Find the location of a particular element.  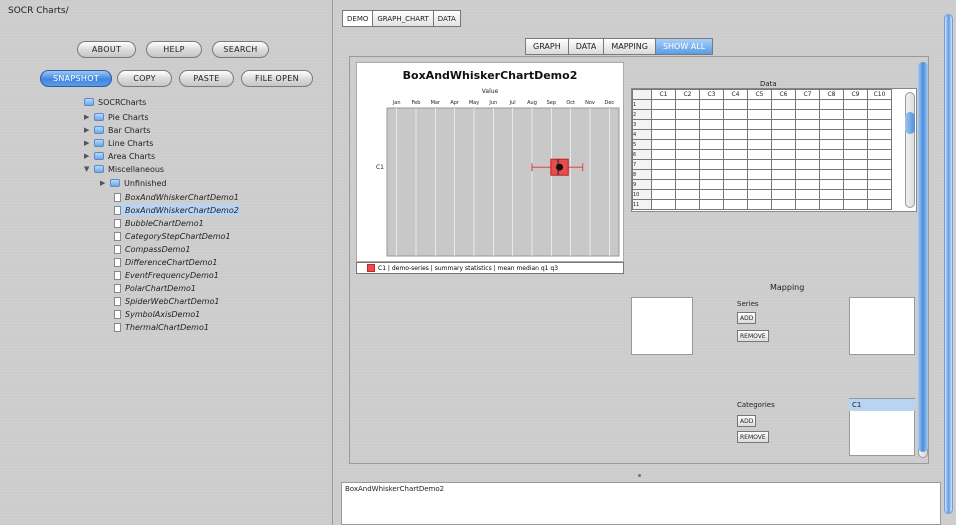

column-header: C8 is located at coordinates (831, 94).